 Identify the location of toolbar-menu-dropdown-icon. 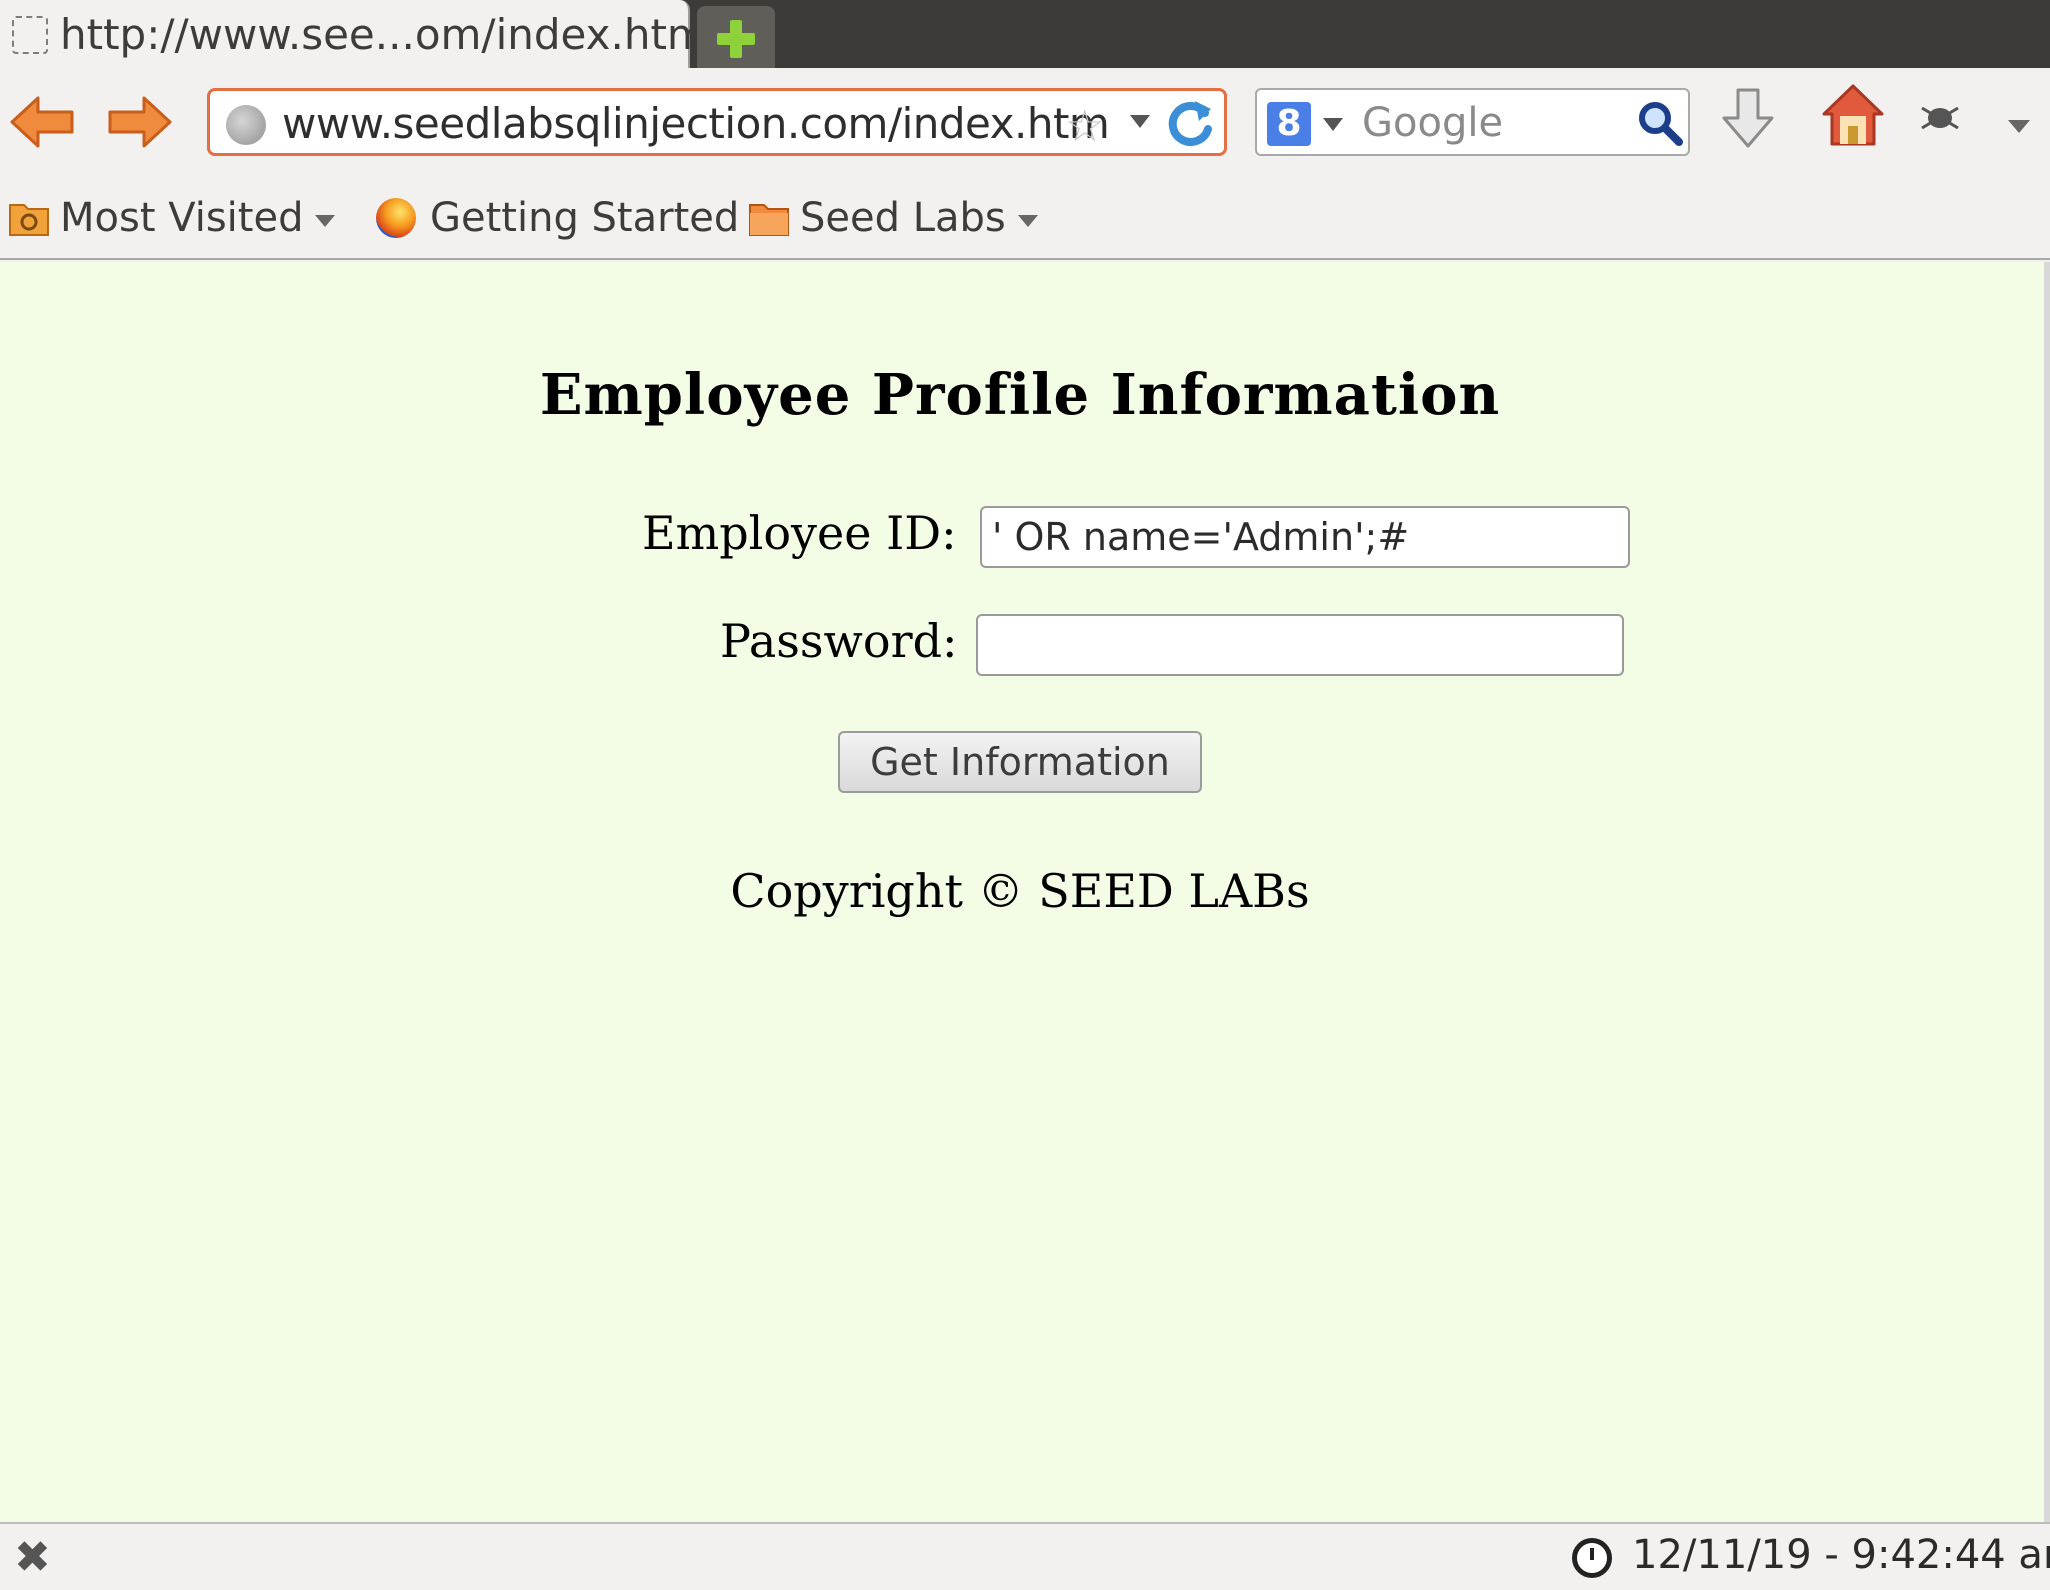
(2019, 126).